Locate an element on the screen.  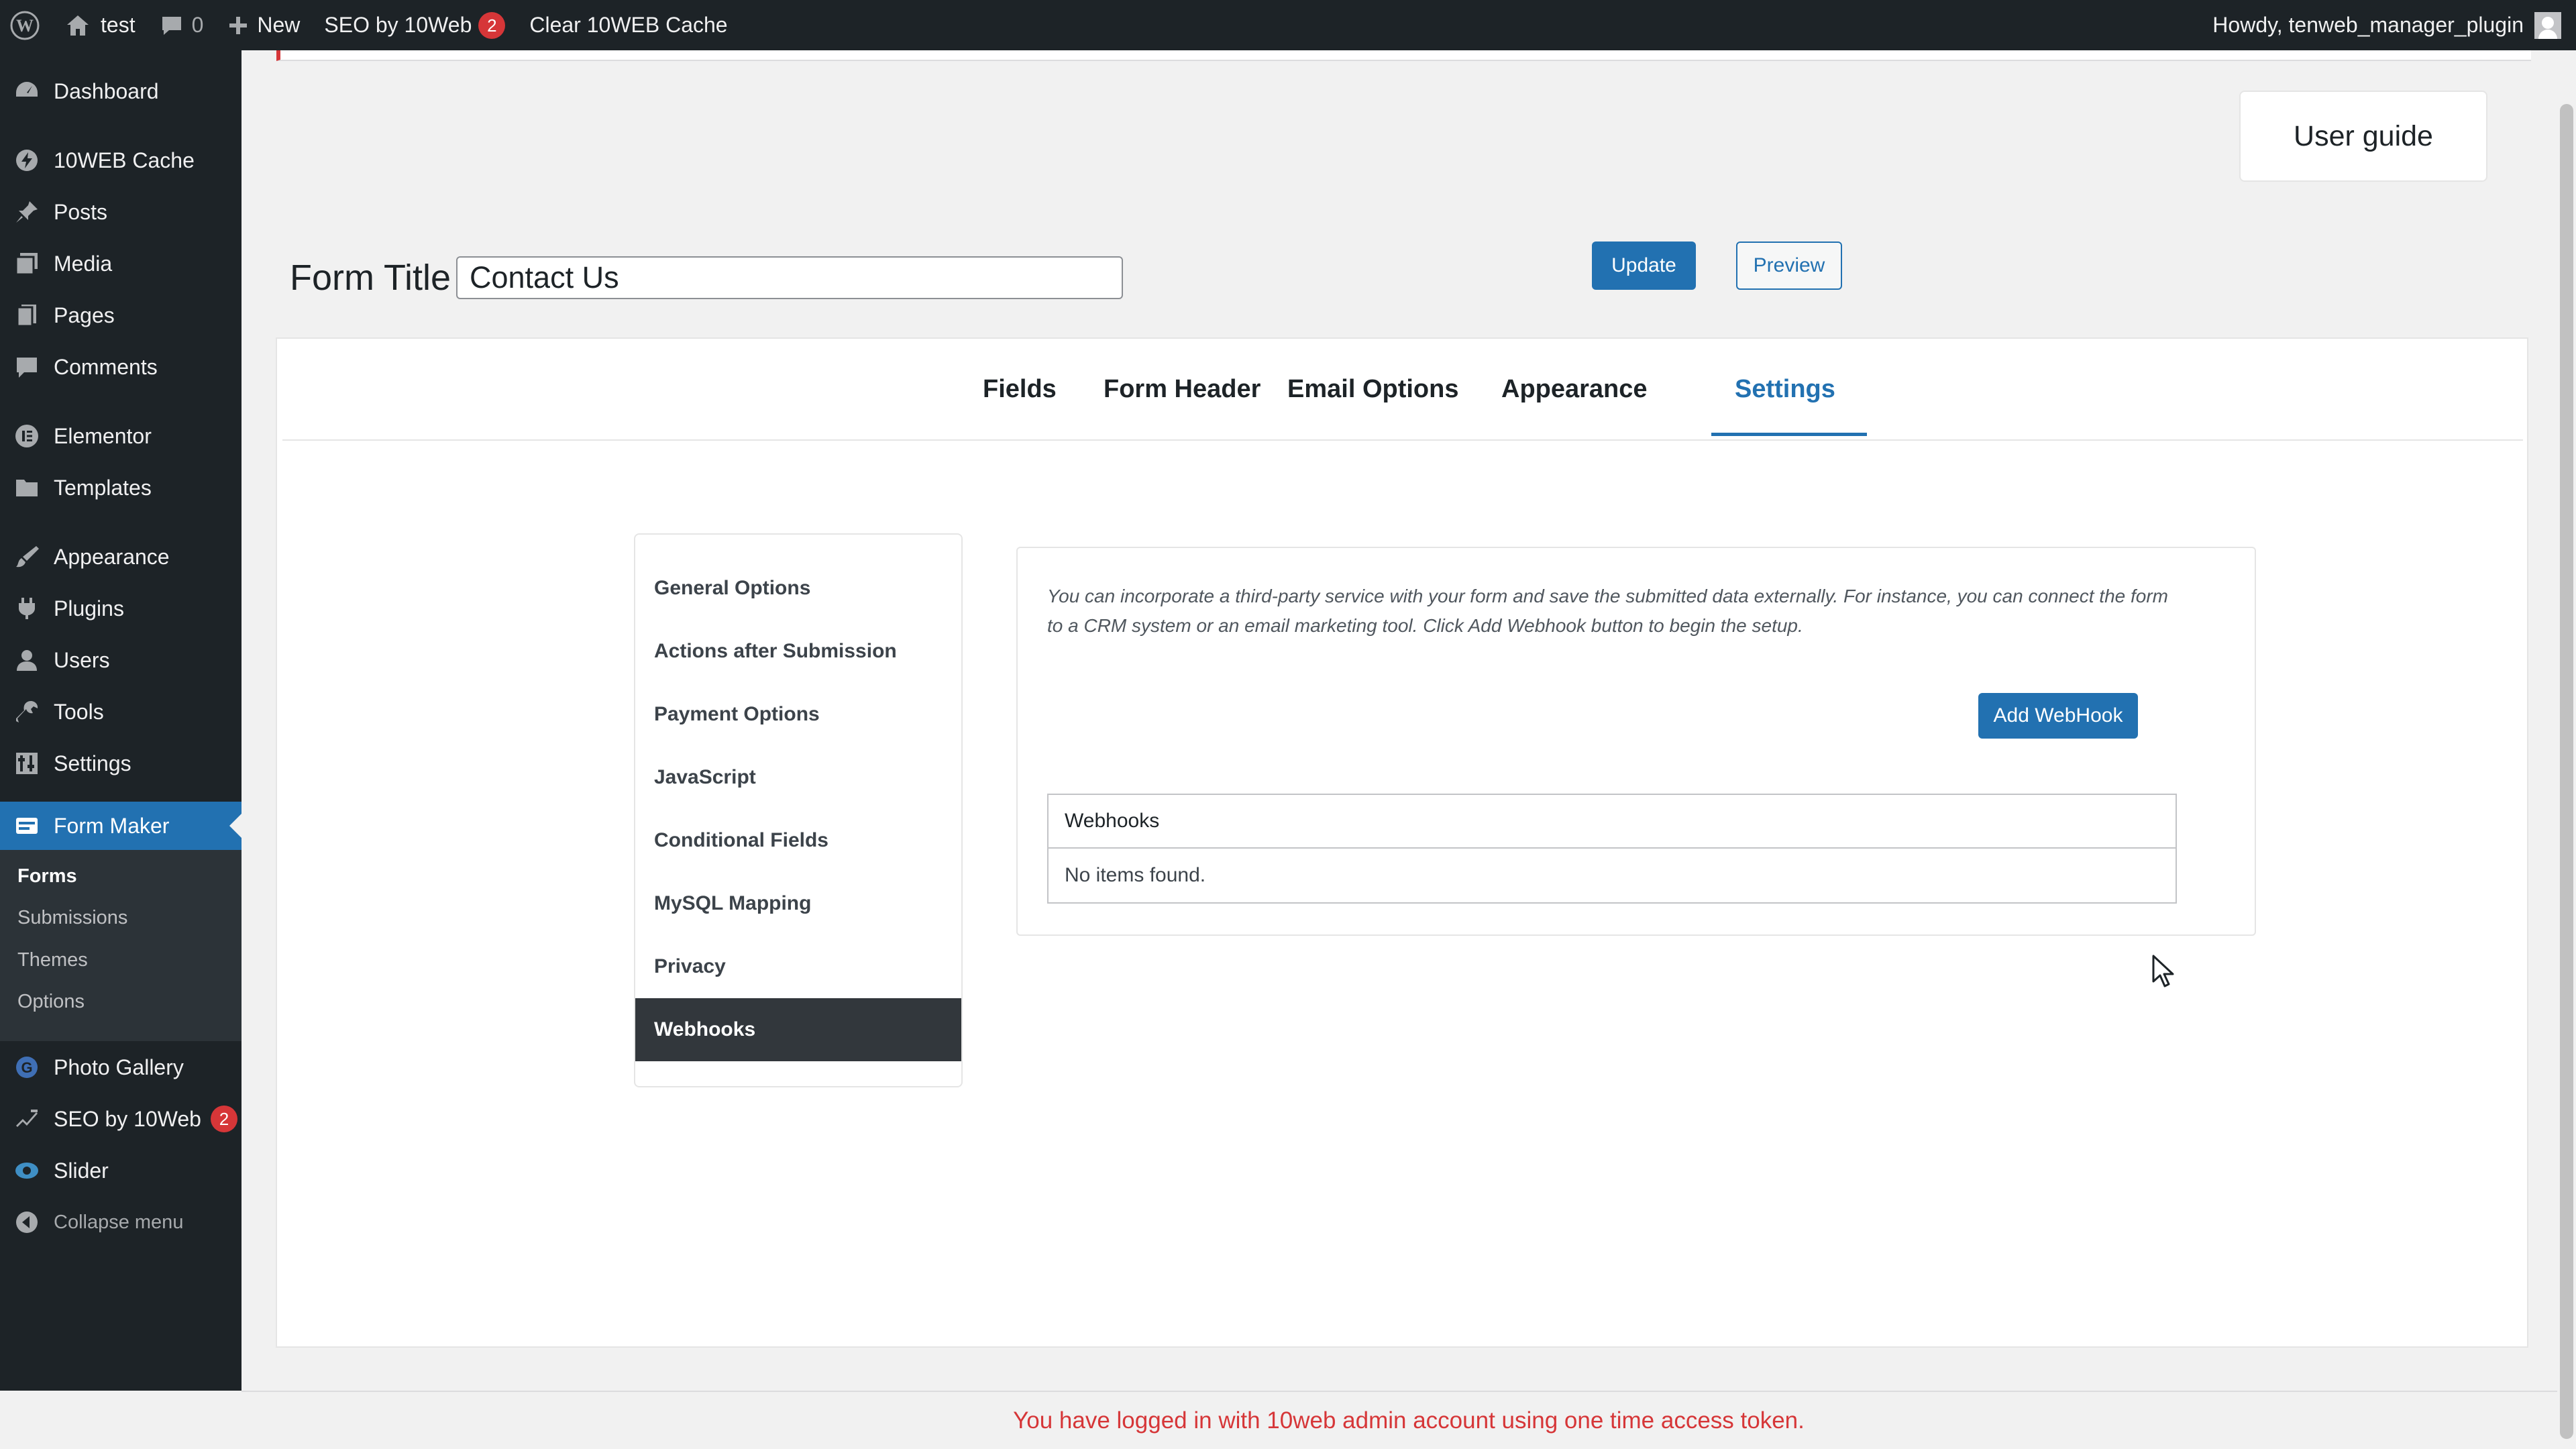
wrench-icon is located at coordinates (27, 712).